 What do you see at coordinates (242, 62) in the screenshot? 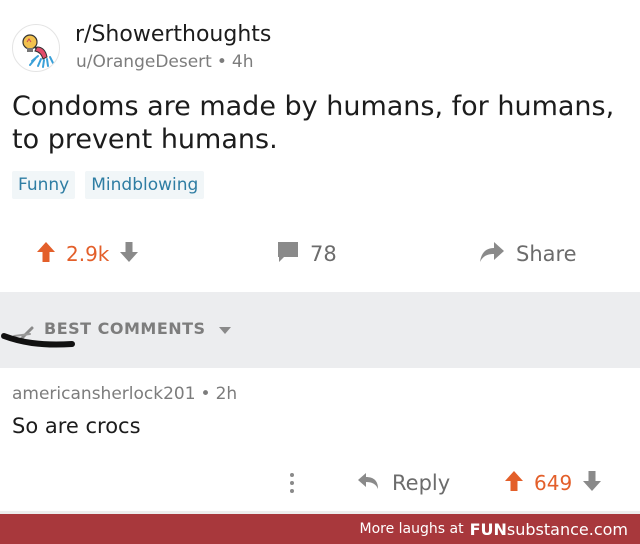
I see `post-age: 4h` at bounding box center [242, 62].